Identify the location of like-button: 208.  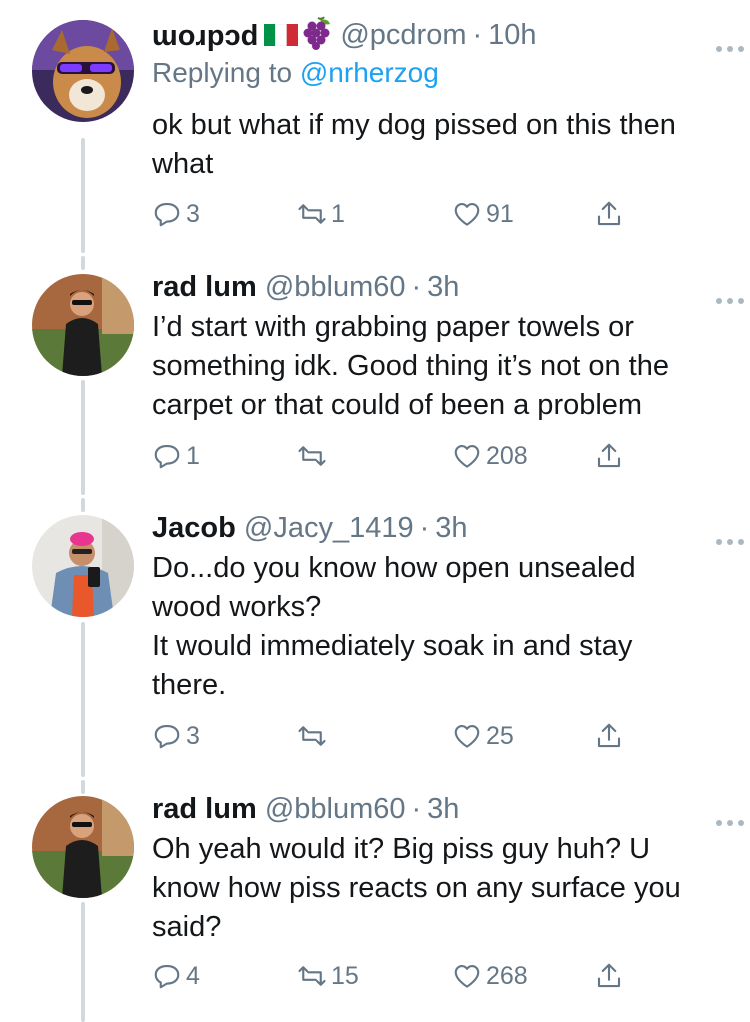
(490, 456).